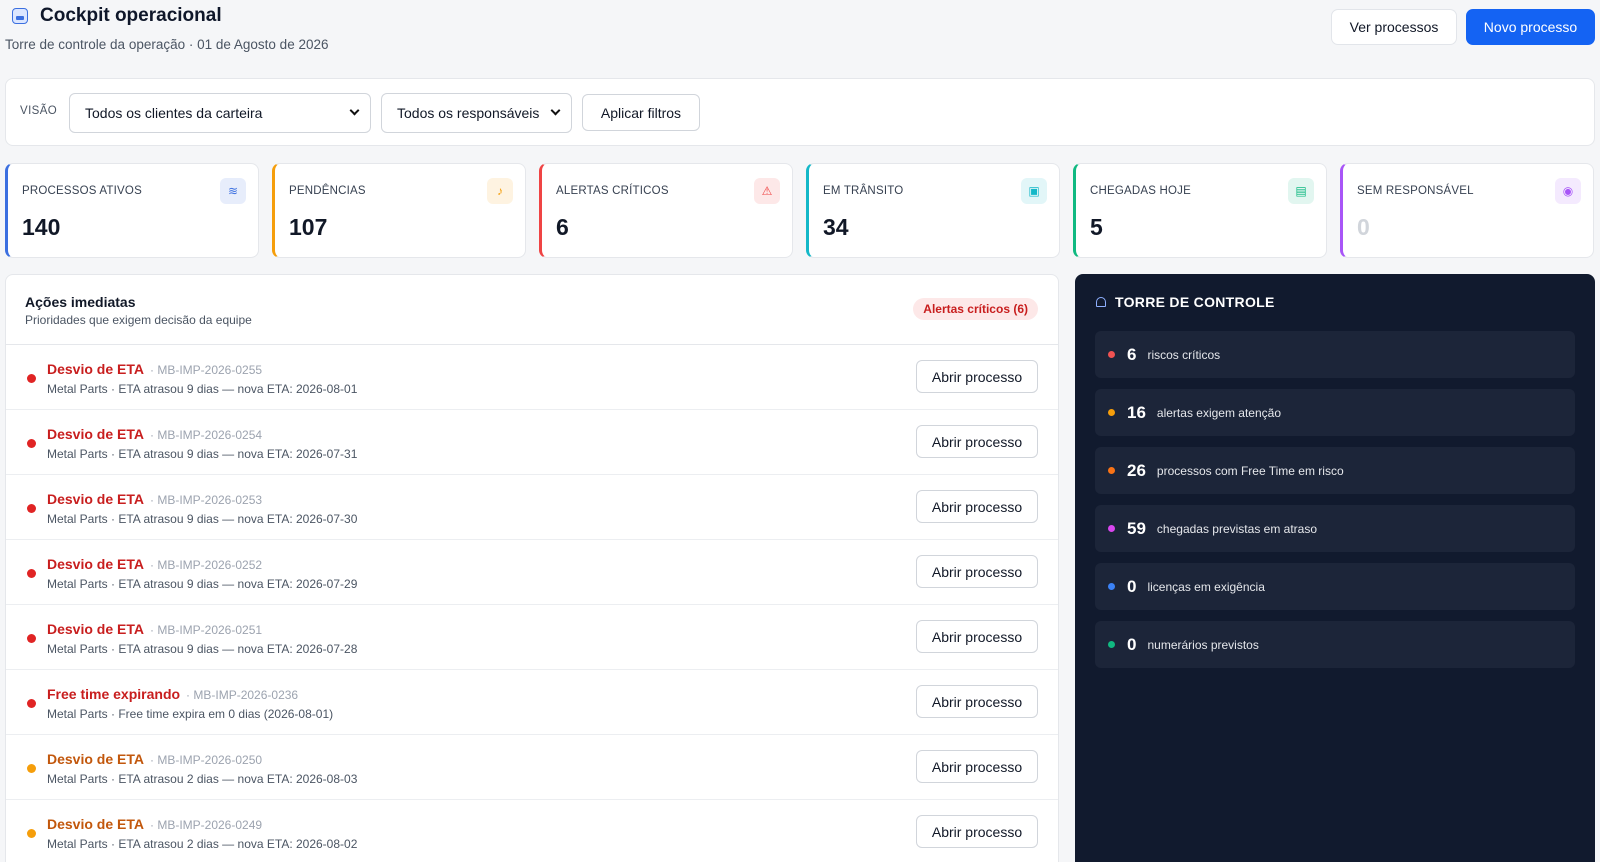 Image resolution: width=1600 pixels, height=862 pixels. What do you see at coordinates (117, 16) in the screenshot?
I see `title-wrap: Cockpit operacional` at bounding box center [117, 16].